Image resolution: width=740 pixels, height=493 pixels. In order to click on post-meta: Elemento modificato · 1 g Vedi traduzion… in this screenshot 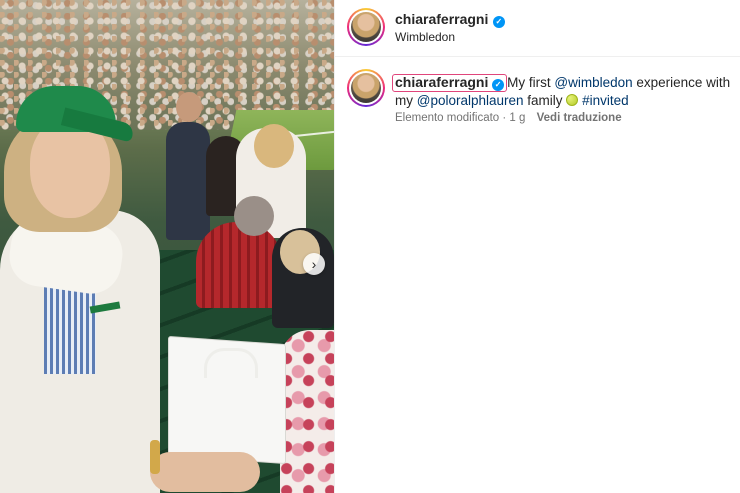, I will do `click(508, 118)`.